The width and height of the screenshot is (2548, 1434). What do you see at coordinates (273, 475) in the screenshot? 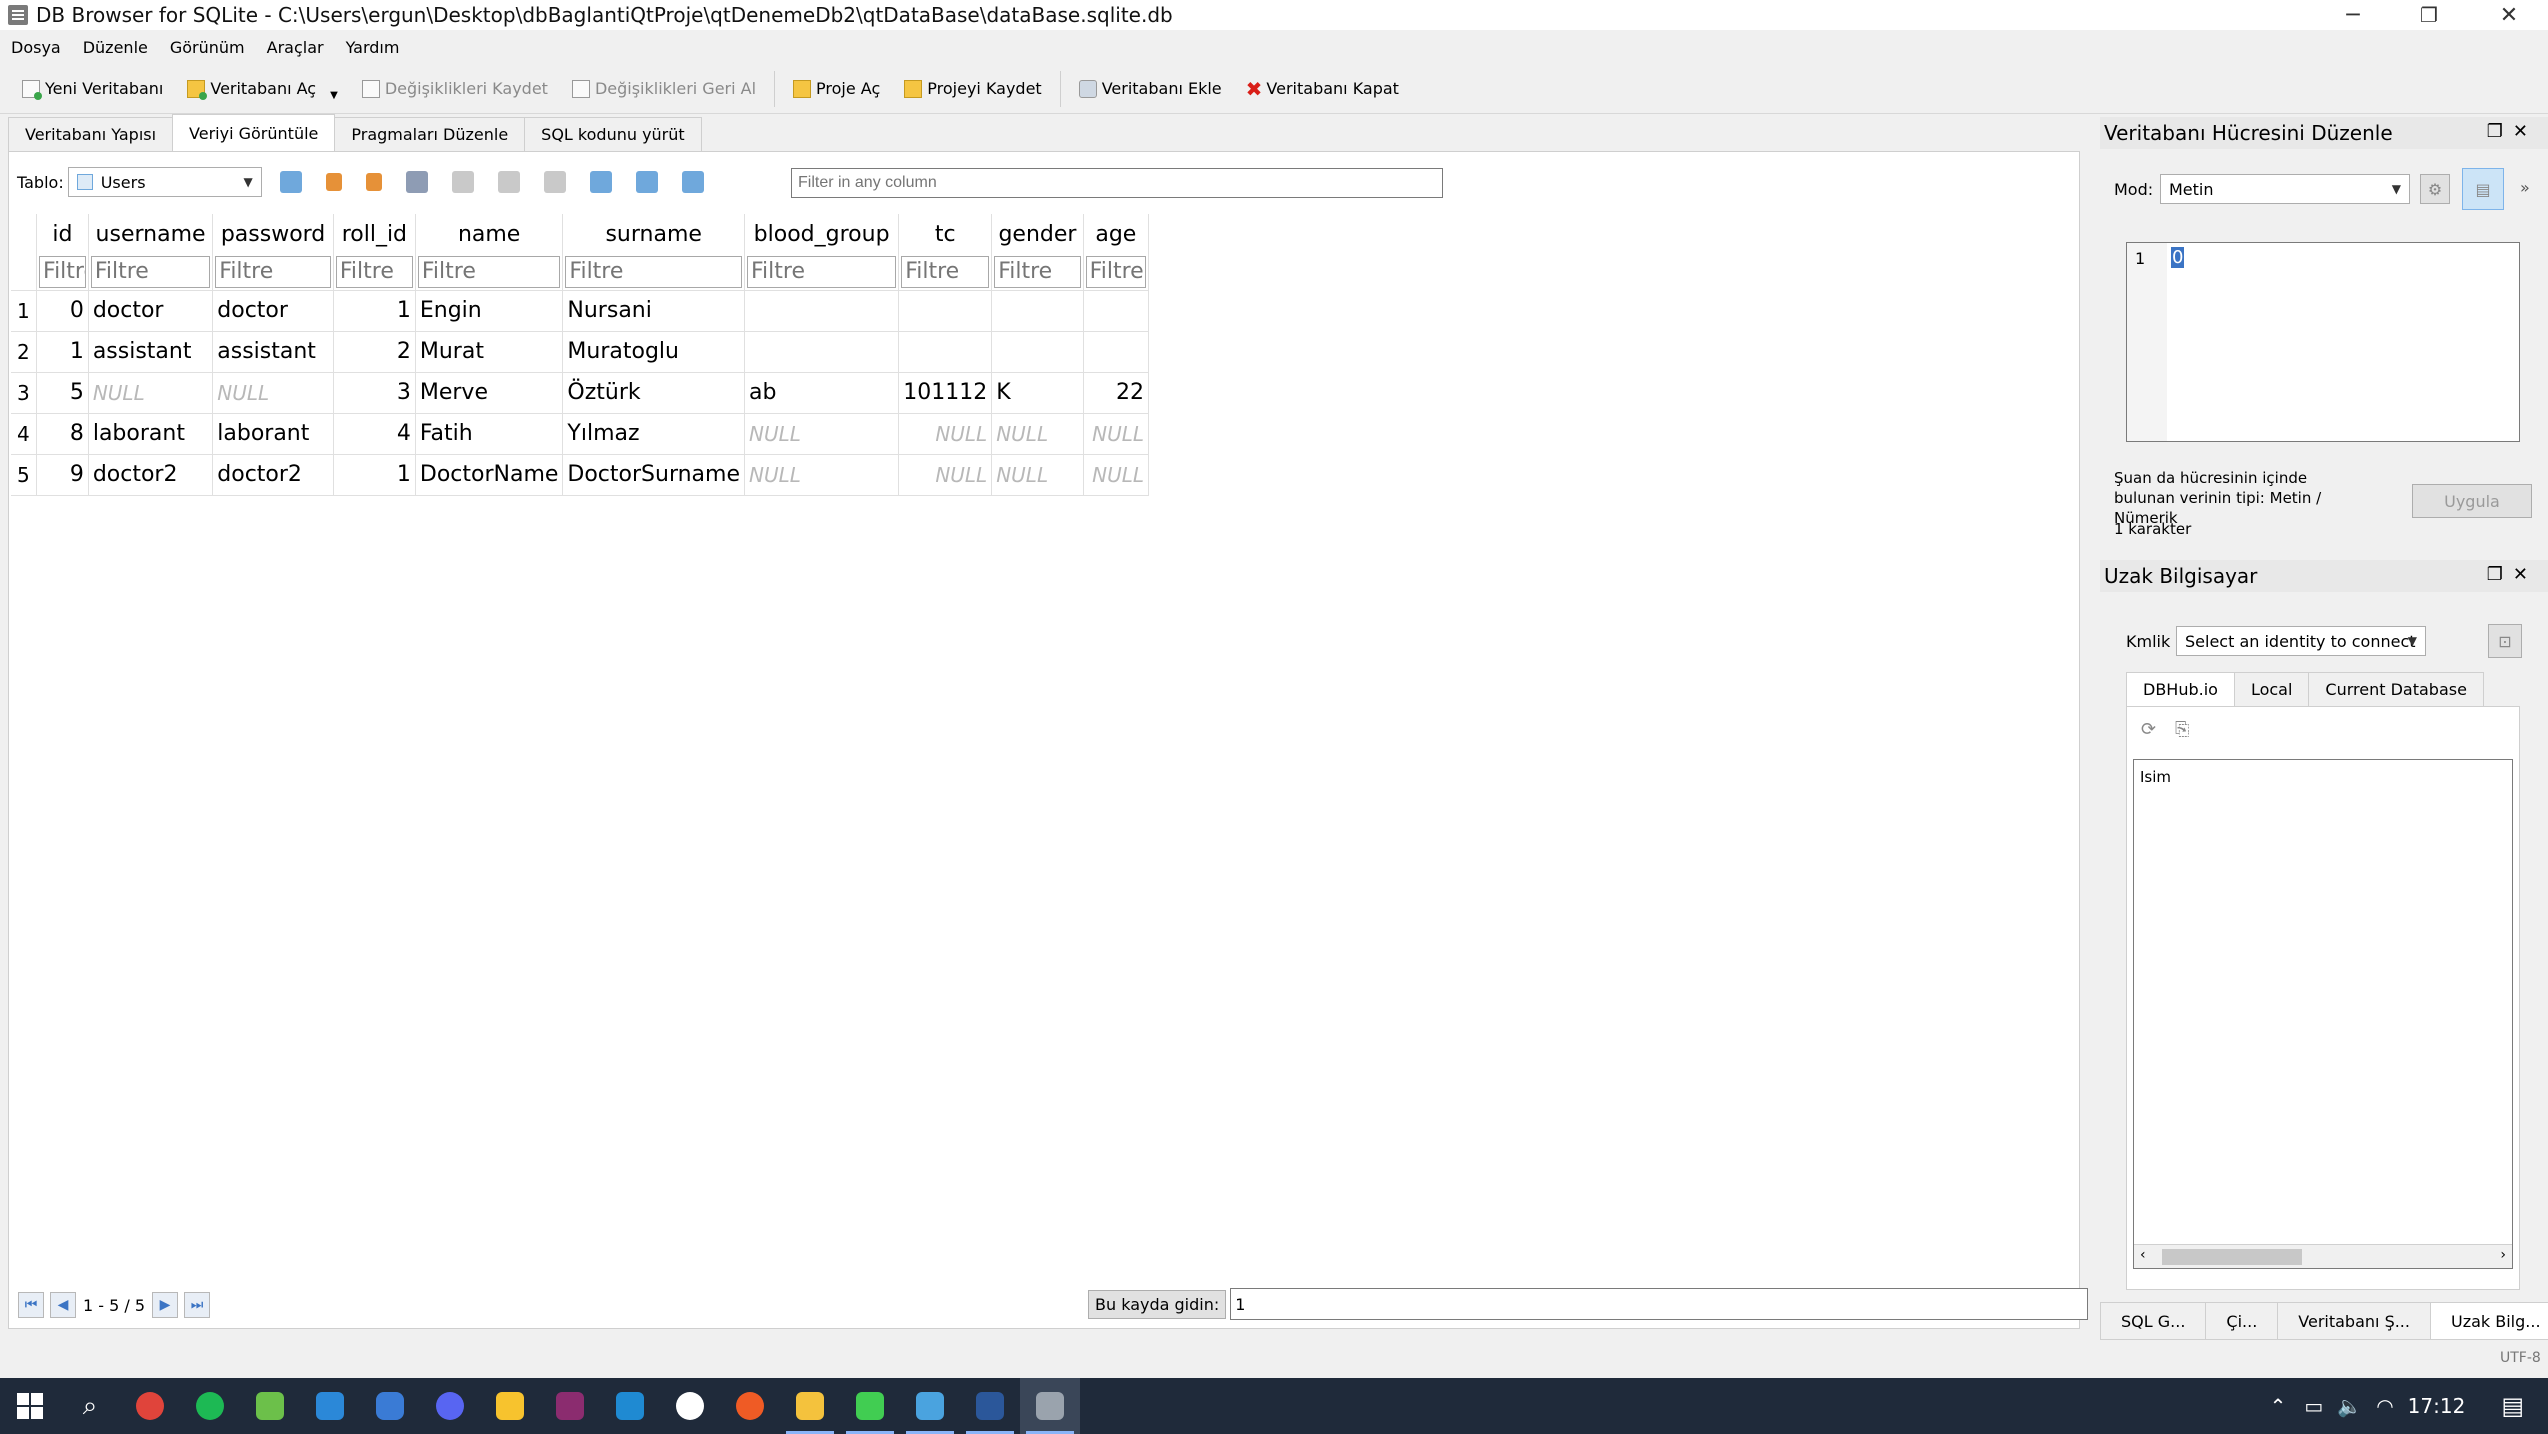
I see `cell-password: doctor2` at bounding box center [273, 475].